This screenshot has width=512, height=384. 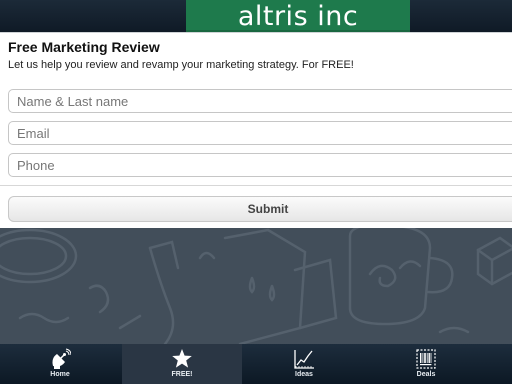 I want to click on email-field, so click(x=260, y=133).